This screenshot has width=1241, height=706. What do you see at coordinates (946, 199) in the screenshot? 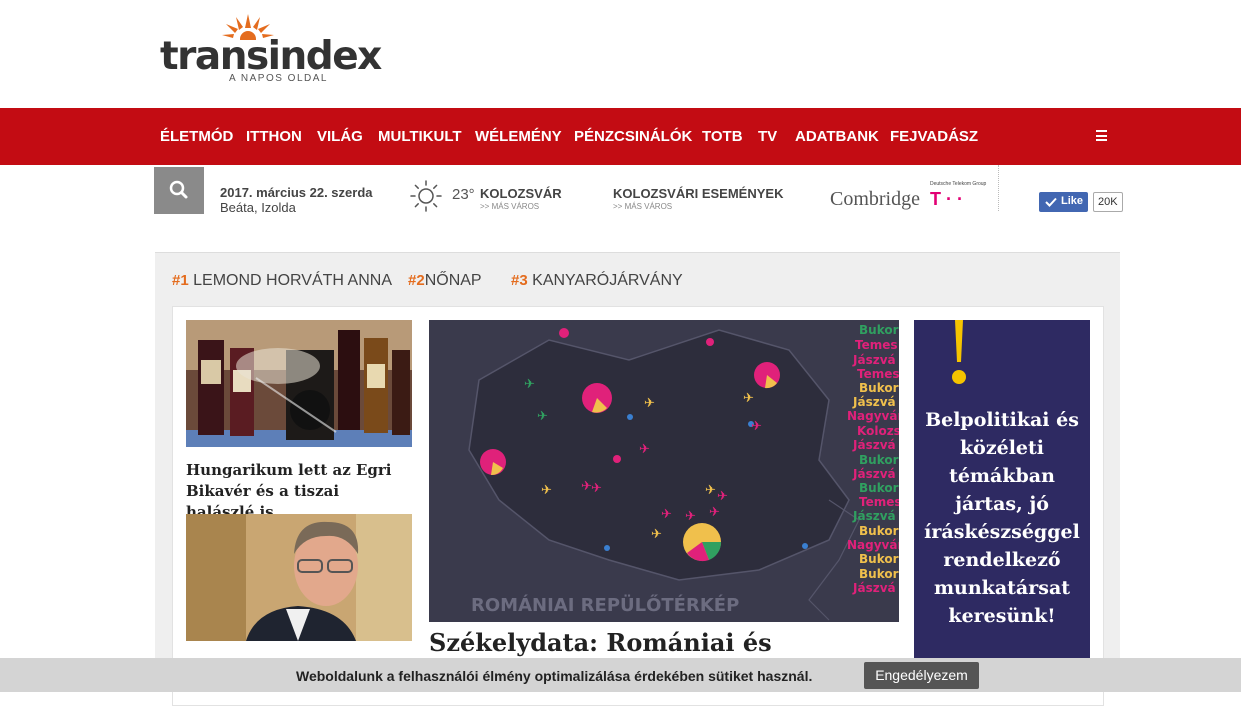
I see `telekom-logo: T · ·` at bounding box center [946, 199].